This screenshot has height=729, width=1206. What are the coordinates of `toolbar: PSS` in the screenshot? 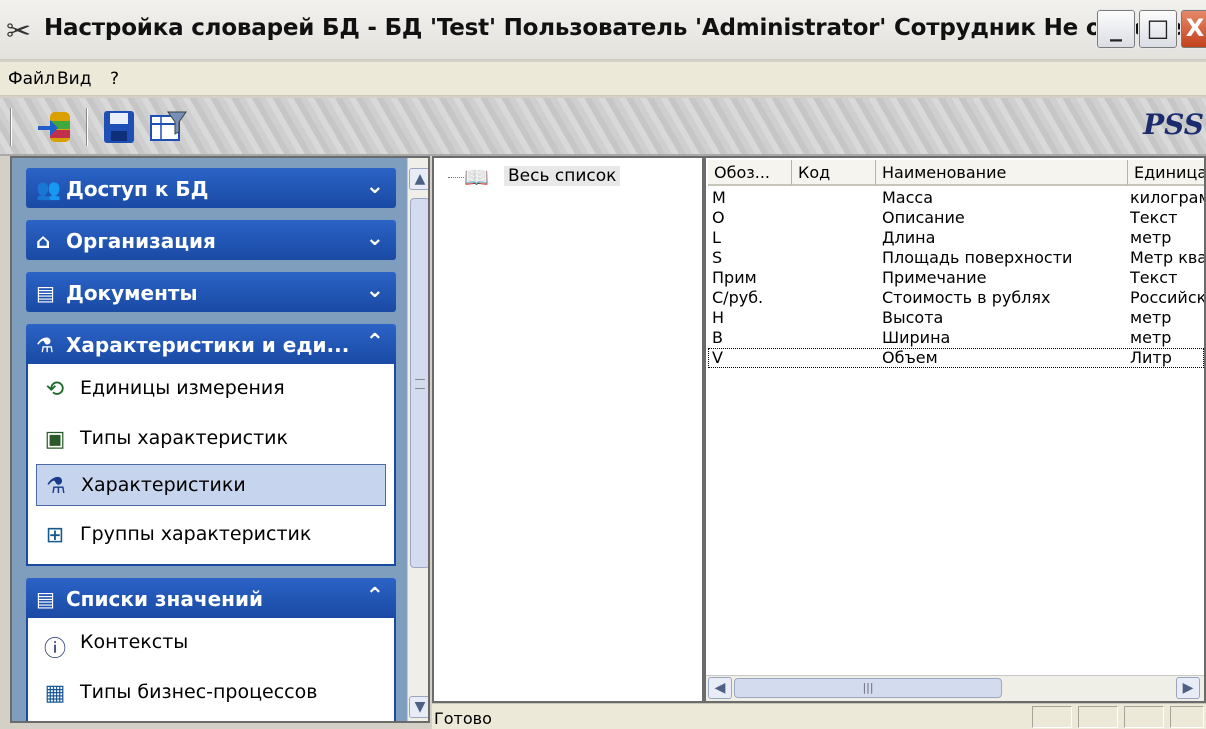 It's located at (603, 127).